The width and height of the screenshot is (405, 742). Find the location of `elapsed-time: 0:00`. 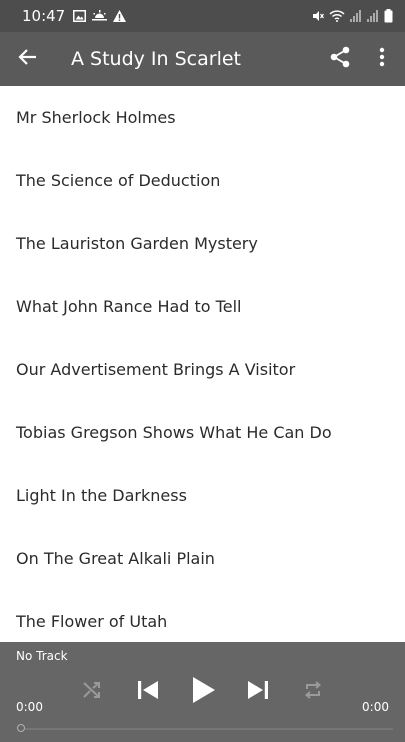

elapsed-time: 0:00 is located at coordinates (29, 707).